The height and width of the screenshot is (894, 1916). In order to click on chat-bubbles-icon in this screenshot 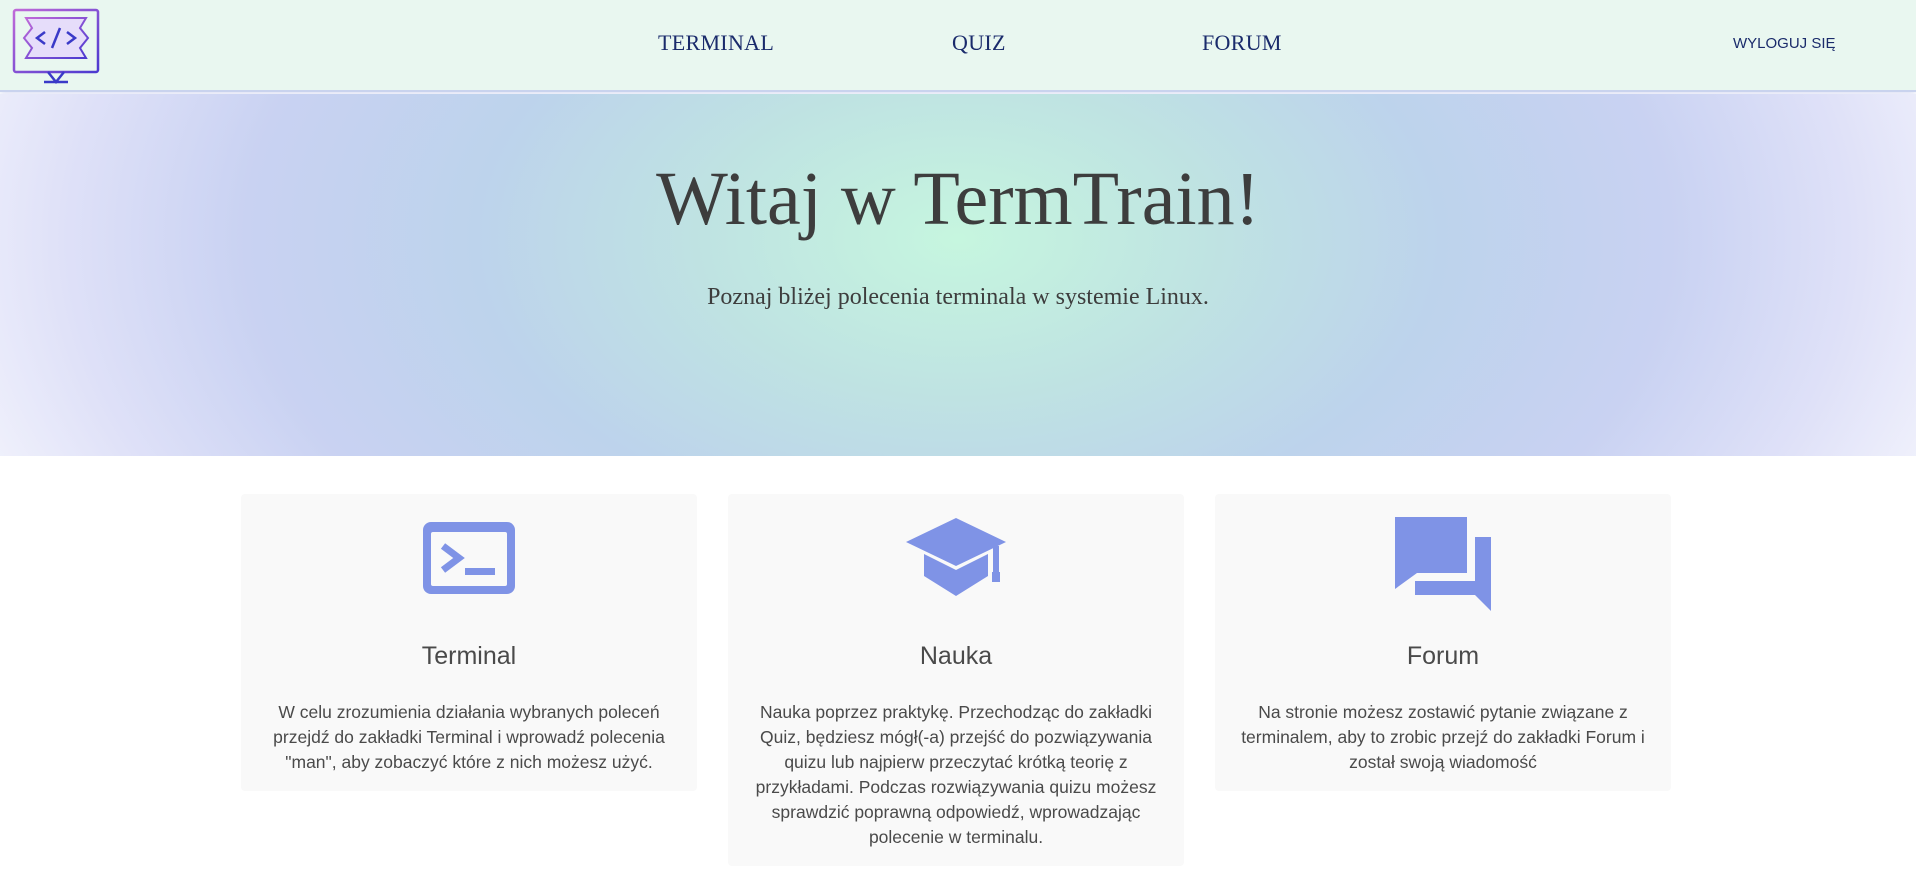, I will do `click(1443, 561)`.